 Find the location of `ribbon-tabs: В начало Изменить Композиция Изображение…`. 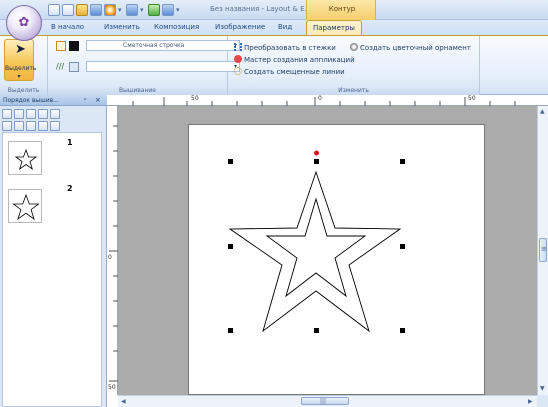

ribbon-tabs: В начало Изменить Композиция Изображение… is located at coordinates (274, 27).